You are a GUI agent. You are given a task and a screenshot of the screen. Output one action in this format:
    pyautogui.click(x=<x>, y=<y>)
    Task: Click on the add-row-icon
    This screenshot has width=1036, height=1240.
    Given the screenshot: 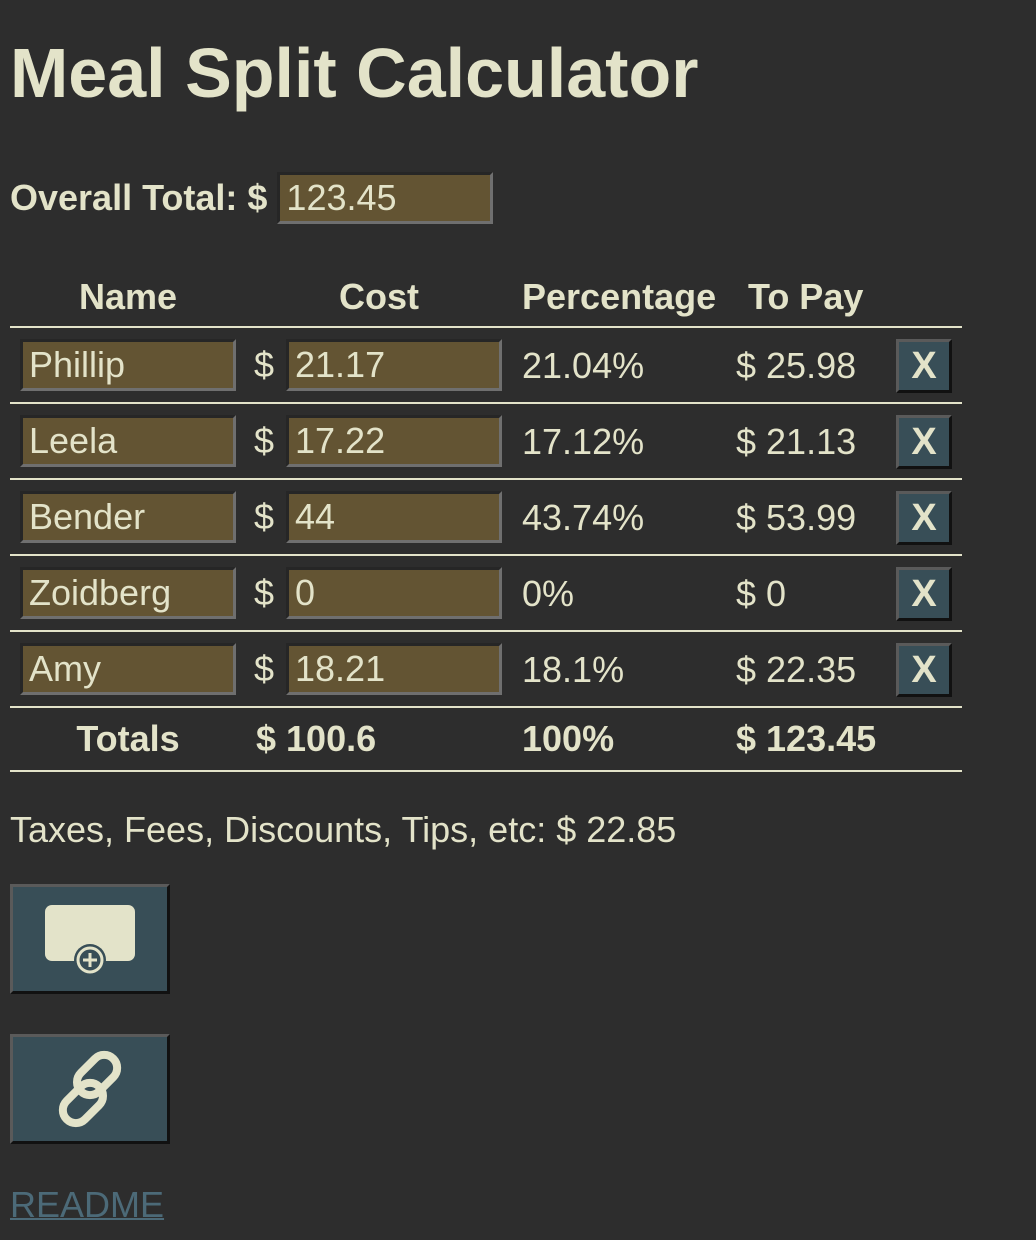 What is the action you would take?
    pyautogui.click(x=90, y=940)
    